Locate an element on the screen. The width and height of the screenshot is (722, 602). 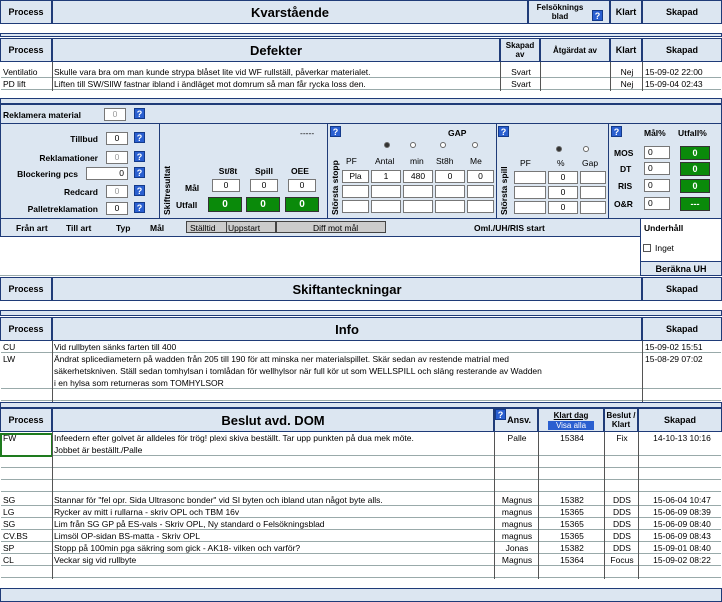
palletreklamation-help-button: ? is located at coordinates (139, 207).